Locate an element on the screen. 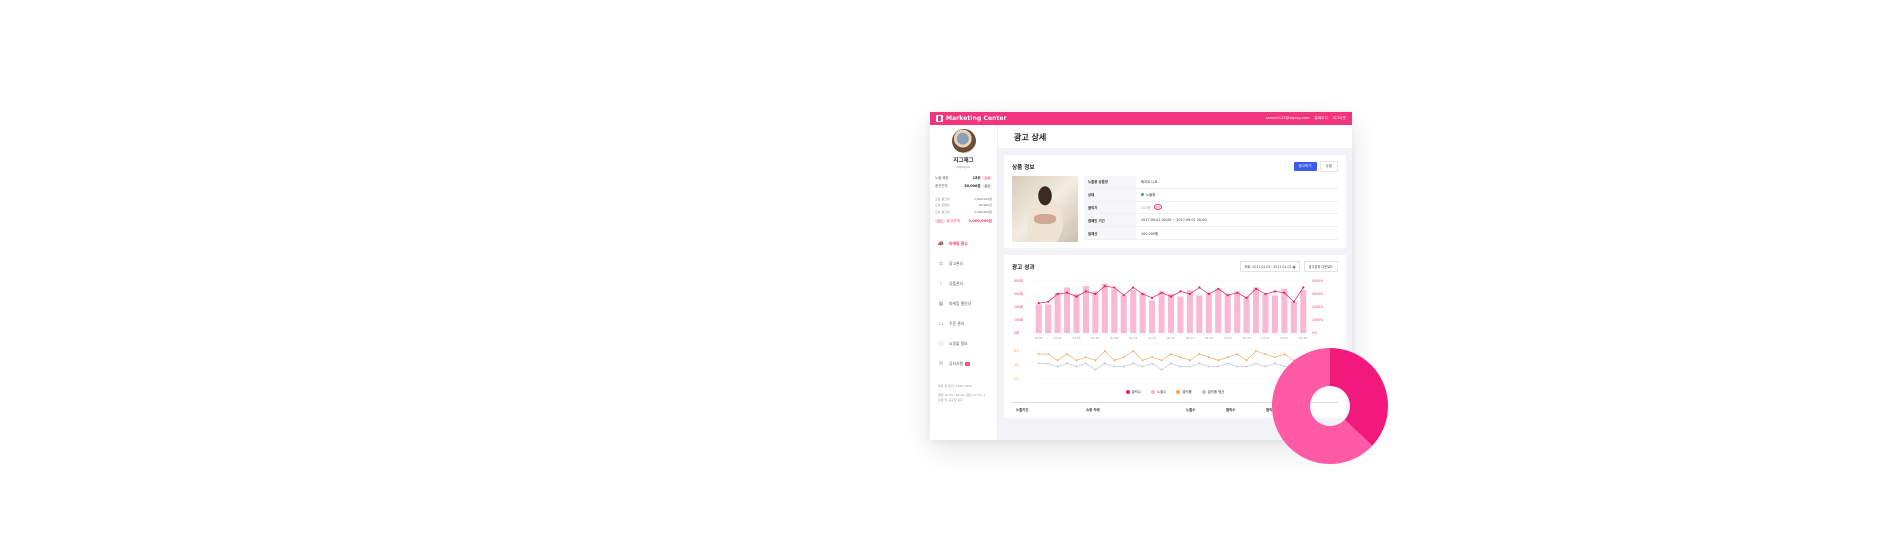 This screenshot has height=551, width=1903. logo-icon is located at coordinates (939, 118).